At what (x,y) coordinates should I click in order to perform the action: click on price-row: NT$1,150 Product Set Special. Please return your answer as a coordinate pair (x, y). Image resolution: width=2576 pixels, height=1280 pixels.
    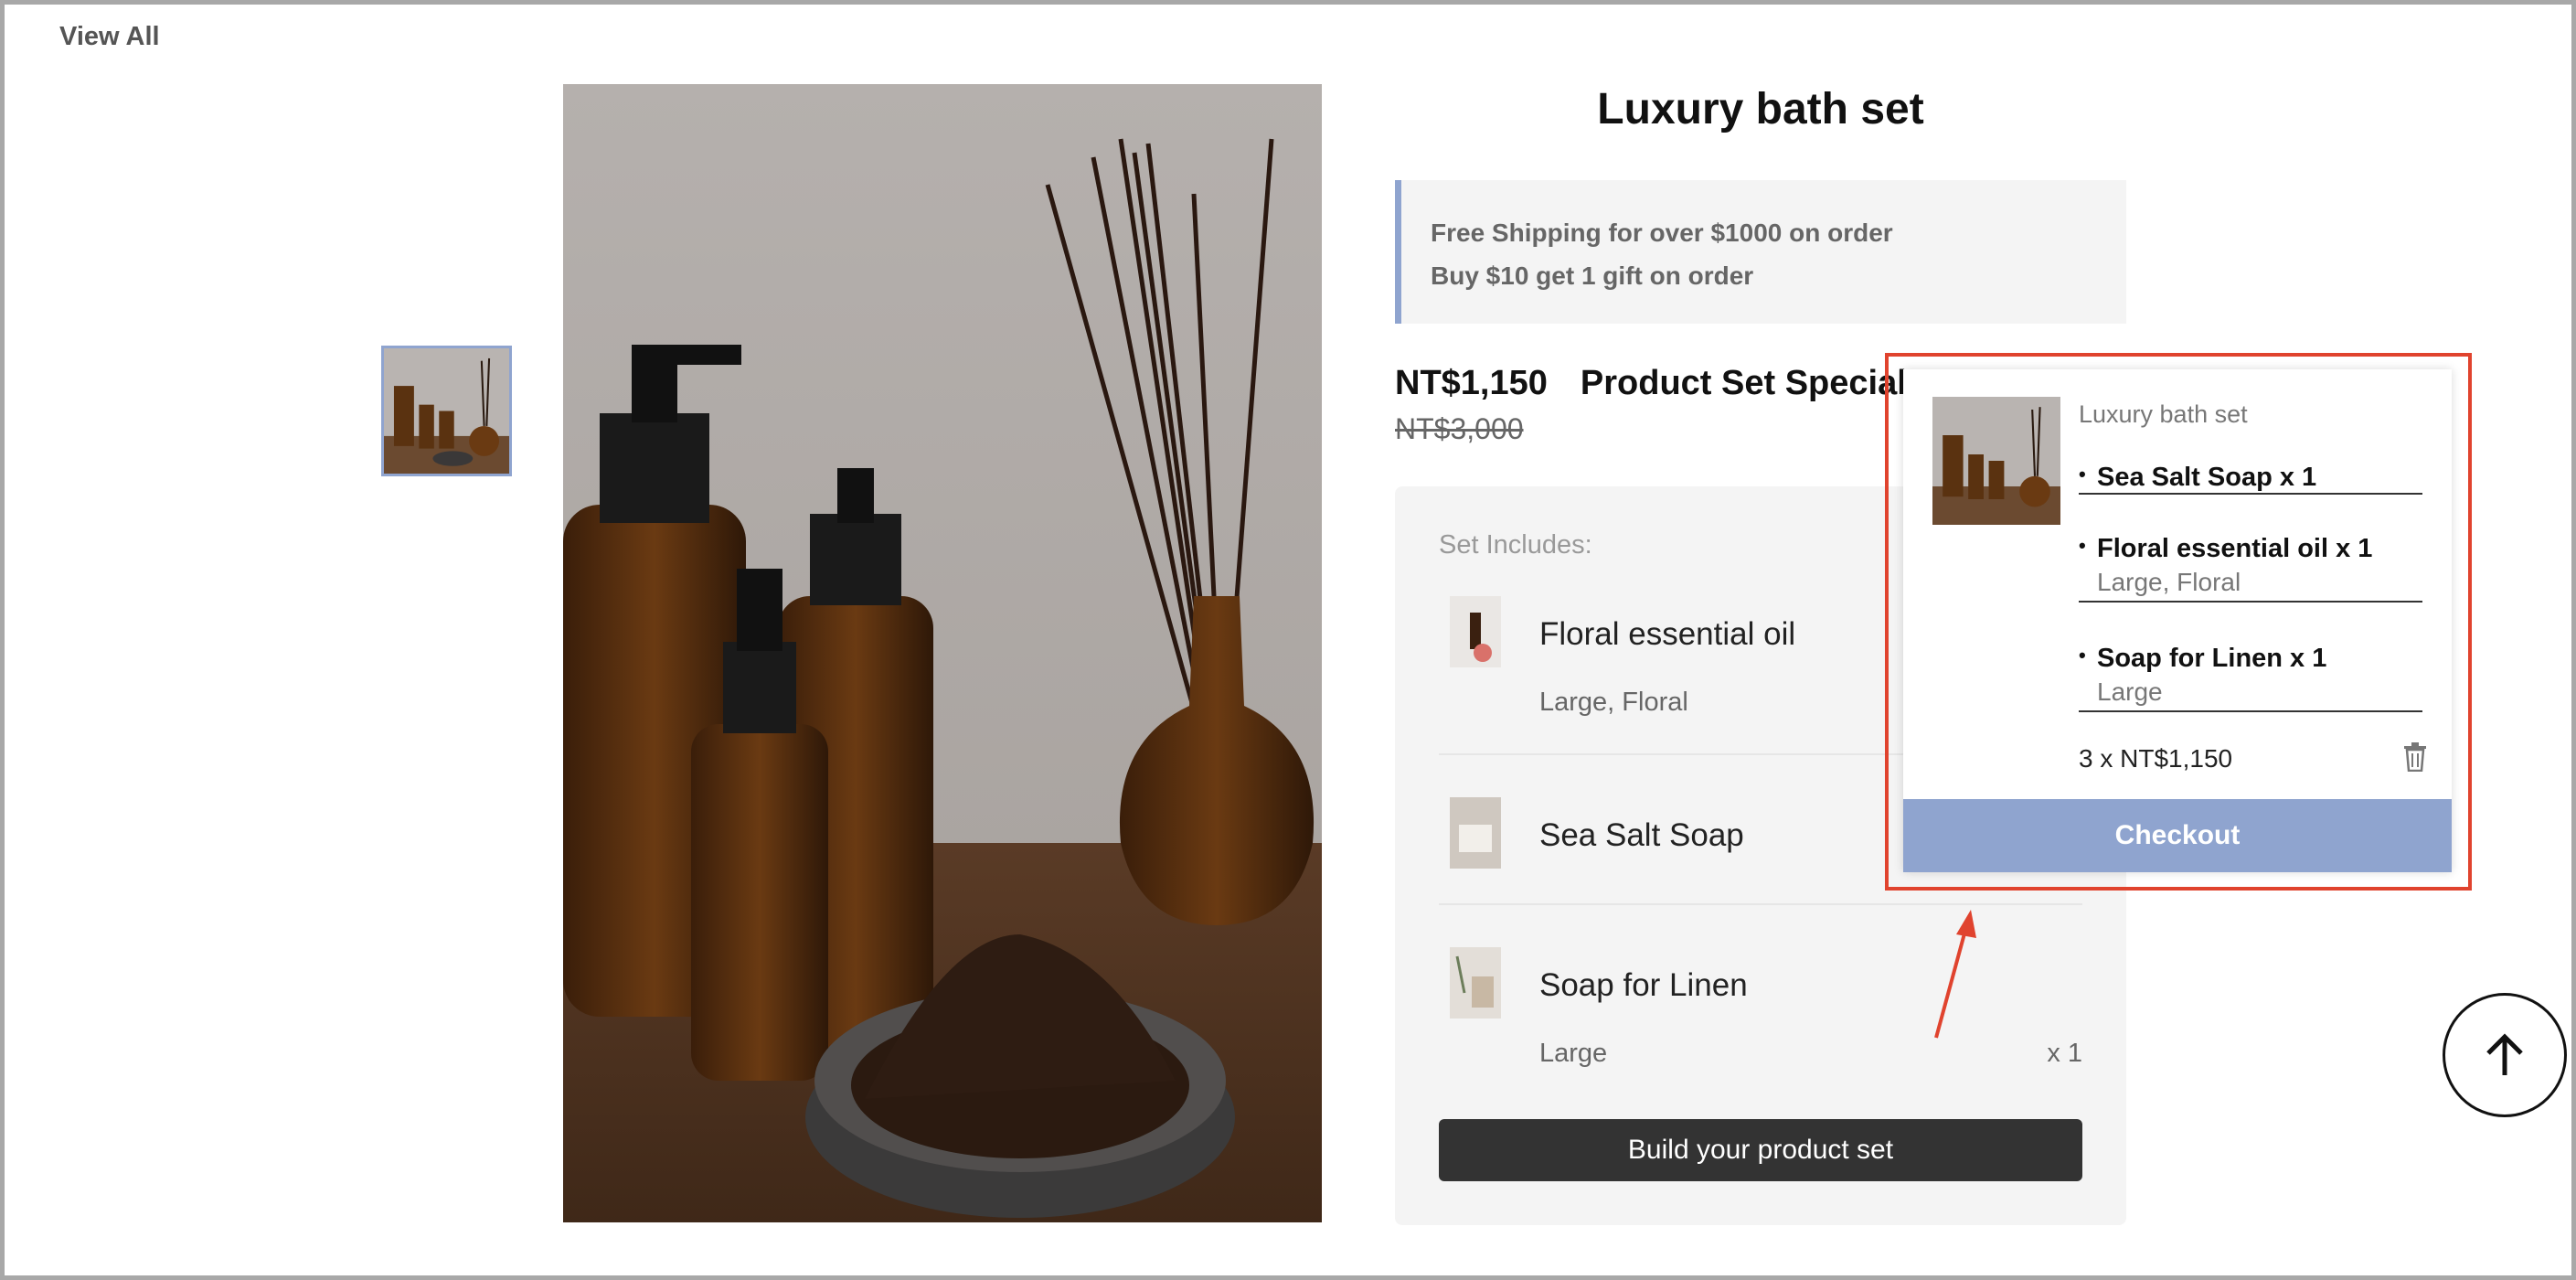
    Looking at the image, I should click on (1651, 383).